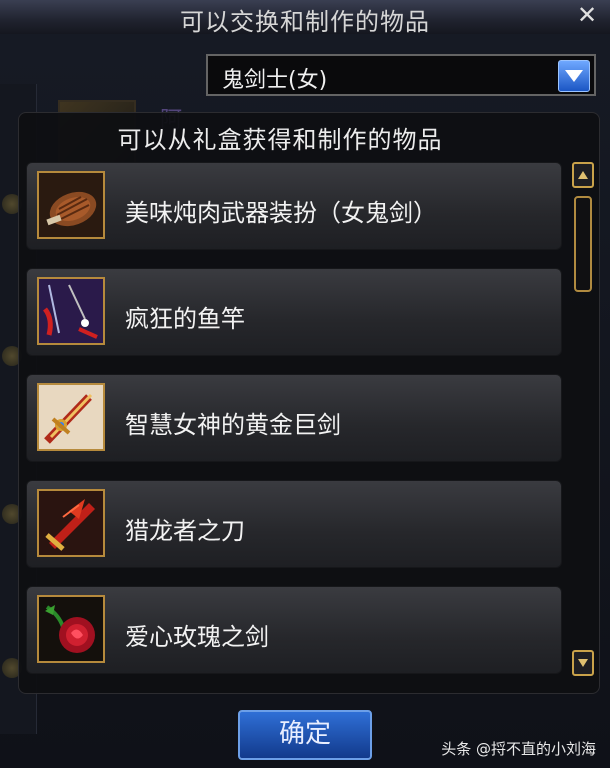 The image size is (610, 768). I want to click on watermark: 头条 @捋不直的小刘海, so click(518, 749).